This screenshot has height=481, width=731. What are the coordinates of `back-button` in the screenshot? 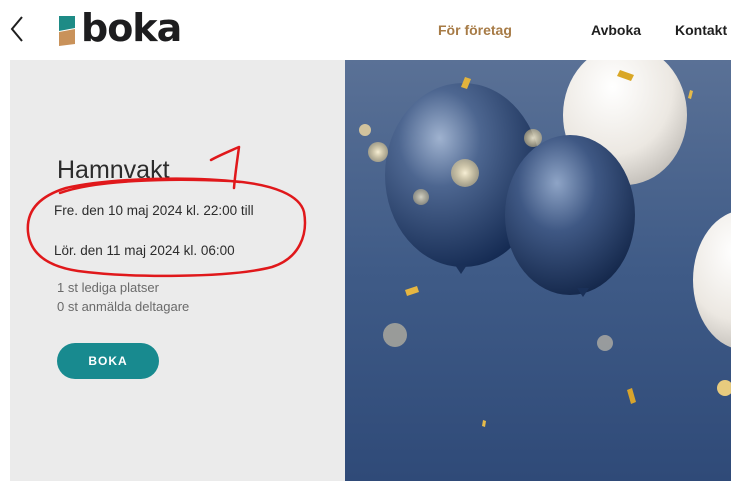 It's located at (18, 29).